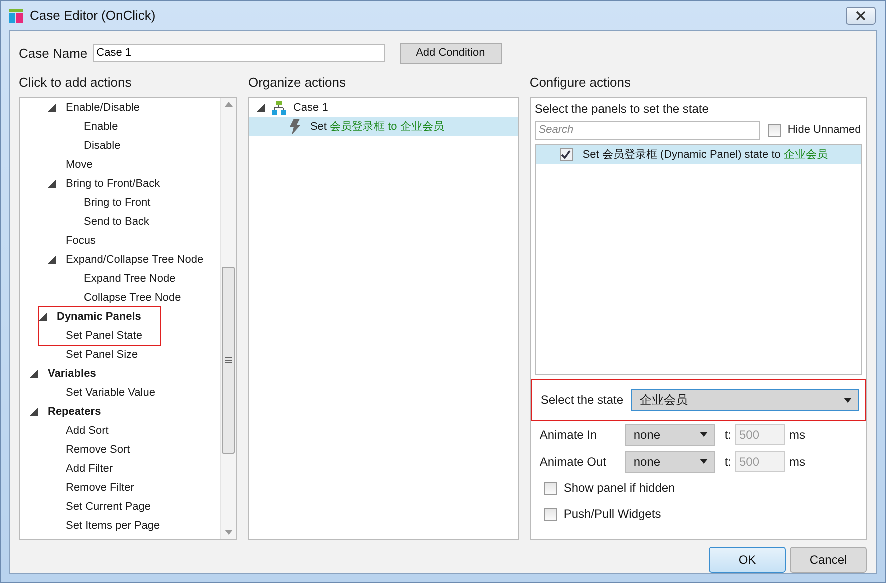 The width and height of the screenshot is (886, 583). What do you see at coordinates (747, 560) in the screenshot?
I see `ok-button: OK` at bounding box center [747, 560].